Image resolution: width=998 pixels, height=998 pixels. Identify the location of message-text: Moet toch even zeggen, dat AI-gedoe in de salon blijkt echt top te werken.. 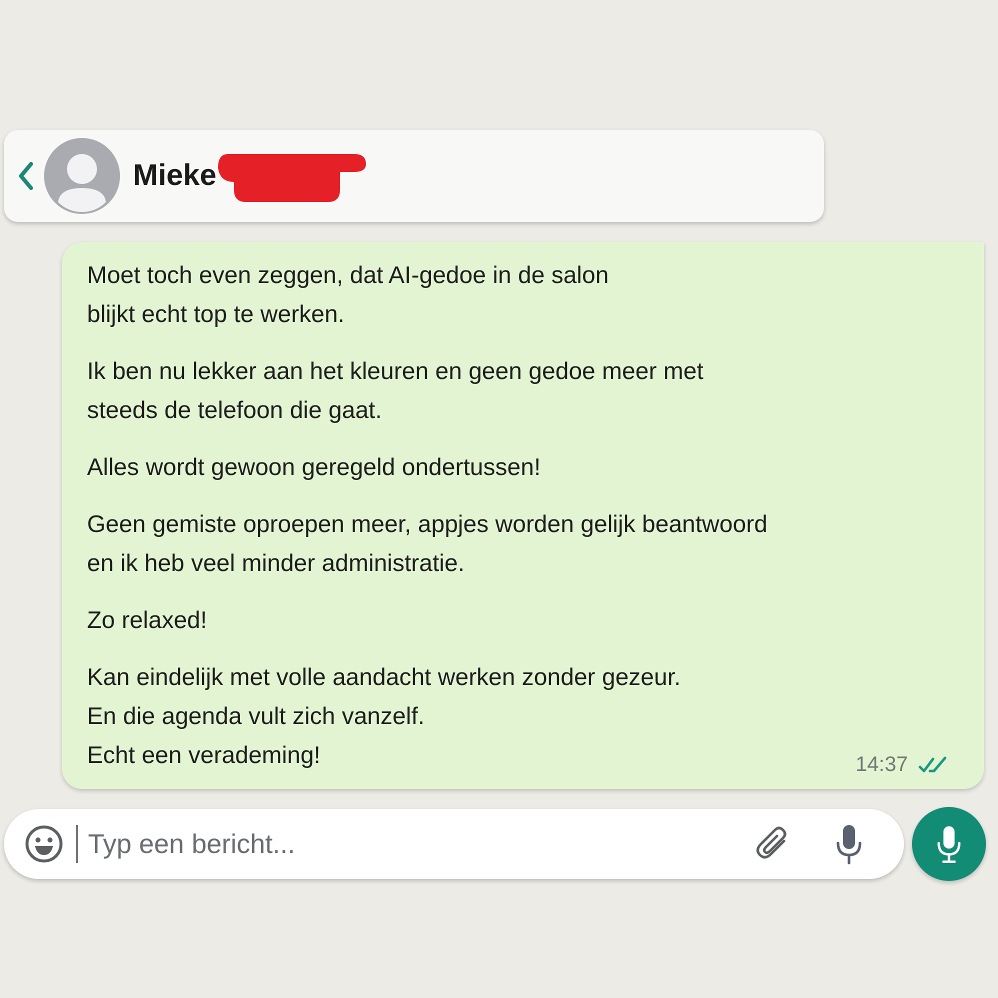
(348, 295).